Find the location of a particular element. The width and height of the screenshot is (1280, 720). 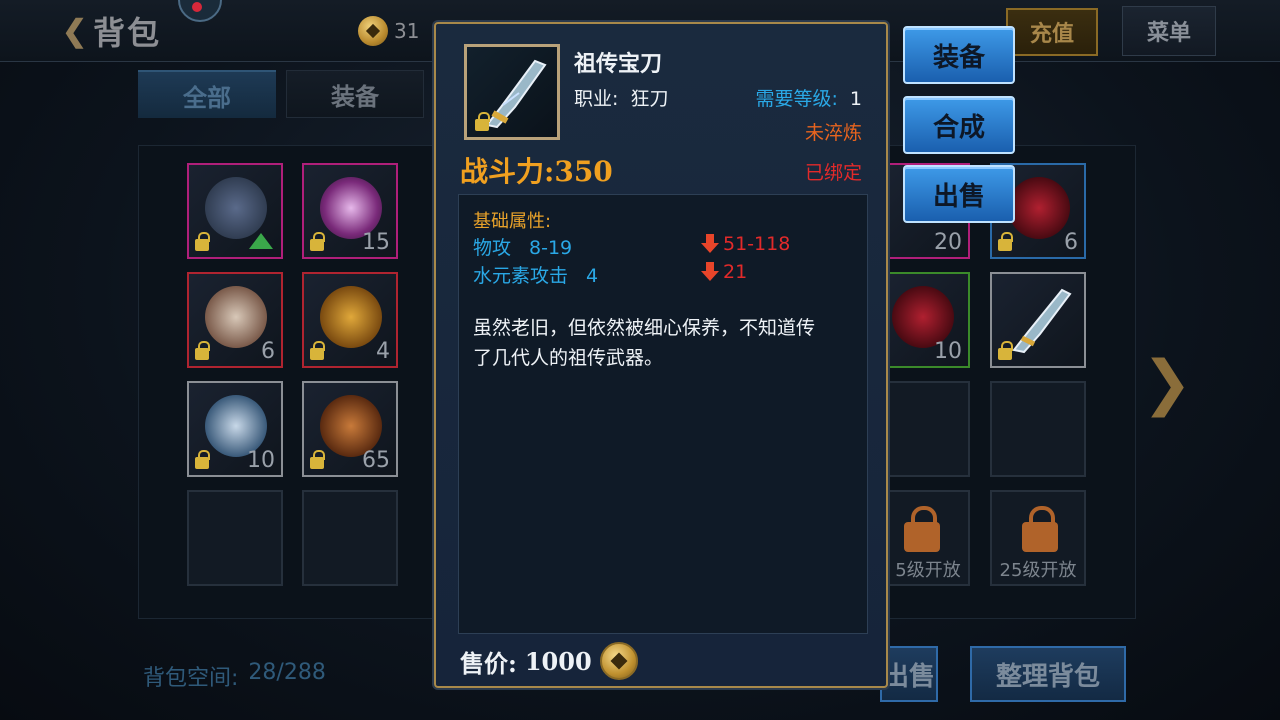

bound-status: 已绑定 is located at coordinates (833, 173).